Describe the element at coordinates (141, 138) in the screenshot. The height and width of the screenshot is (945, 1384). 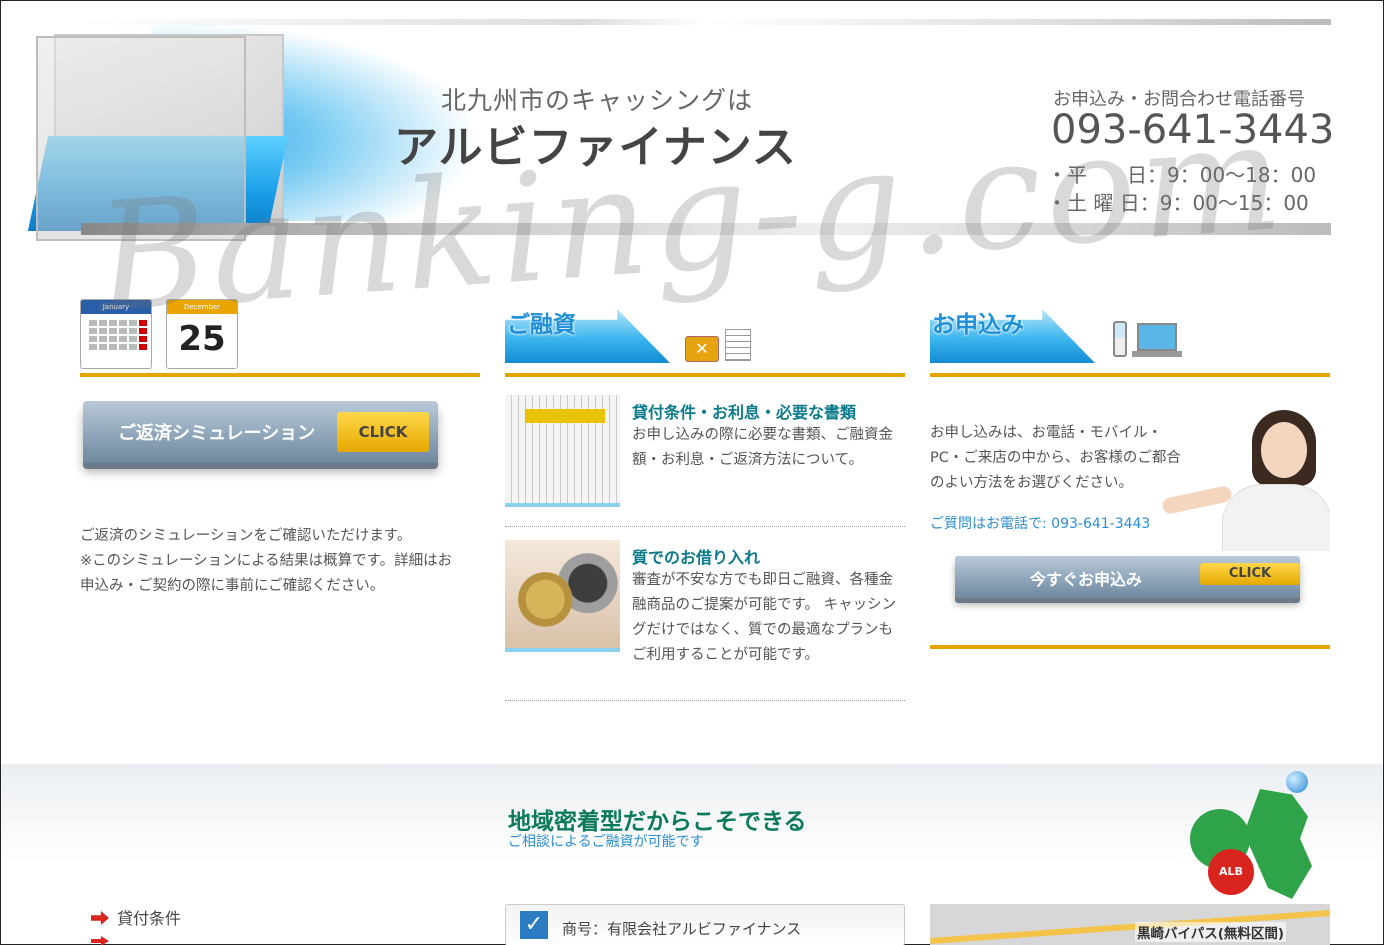
I see `cube-front` at that location.